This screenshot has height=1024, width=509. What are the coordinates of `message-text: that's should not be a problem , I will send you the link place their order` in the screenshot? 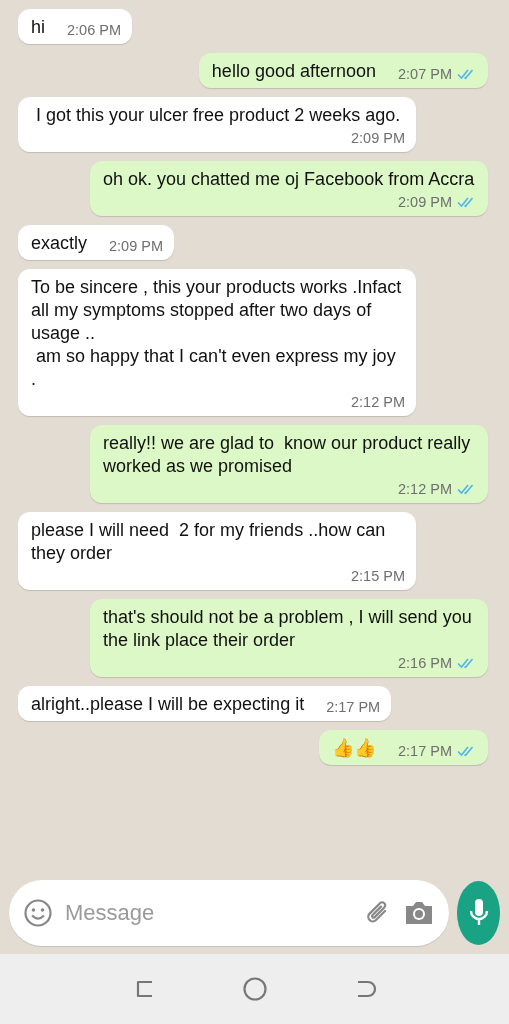 It's located at (288, 629).